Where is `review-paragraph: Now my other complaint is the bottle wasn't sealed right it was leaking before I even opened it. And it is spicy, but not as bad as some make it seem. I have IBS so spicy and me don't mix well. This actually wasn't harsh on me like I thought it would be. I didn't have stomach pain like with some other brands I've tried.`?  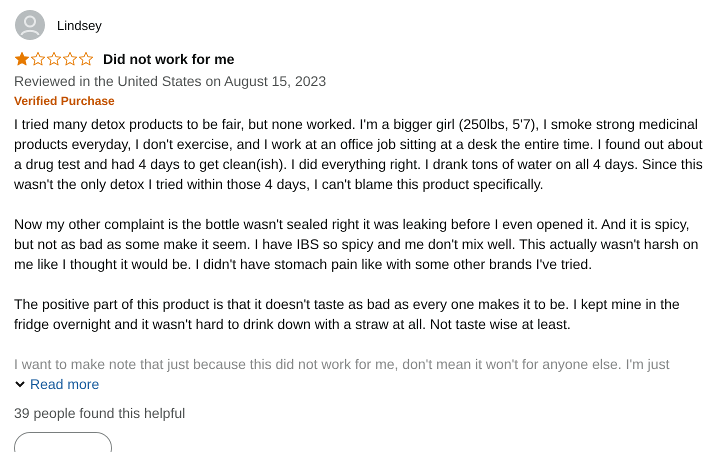 review-paragraph: Now my other complaint is the bottle wasn't sealed right it was leaking before I even opened it. And it is spicy, but not as bad as some make it seem. I have IBS so spicy and me don't mix well. This actually wasn't harsh on me like I thought it would be. I didn't have stomach pain like with some other brands I've tried. is located at coordinates (357, 244).